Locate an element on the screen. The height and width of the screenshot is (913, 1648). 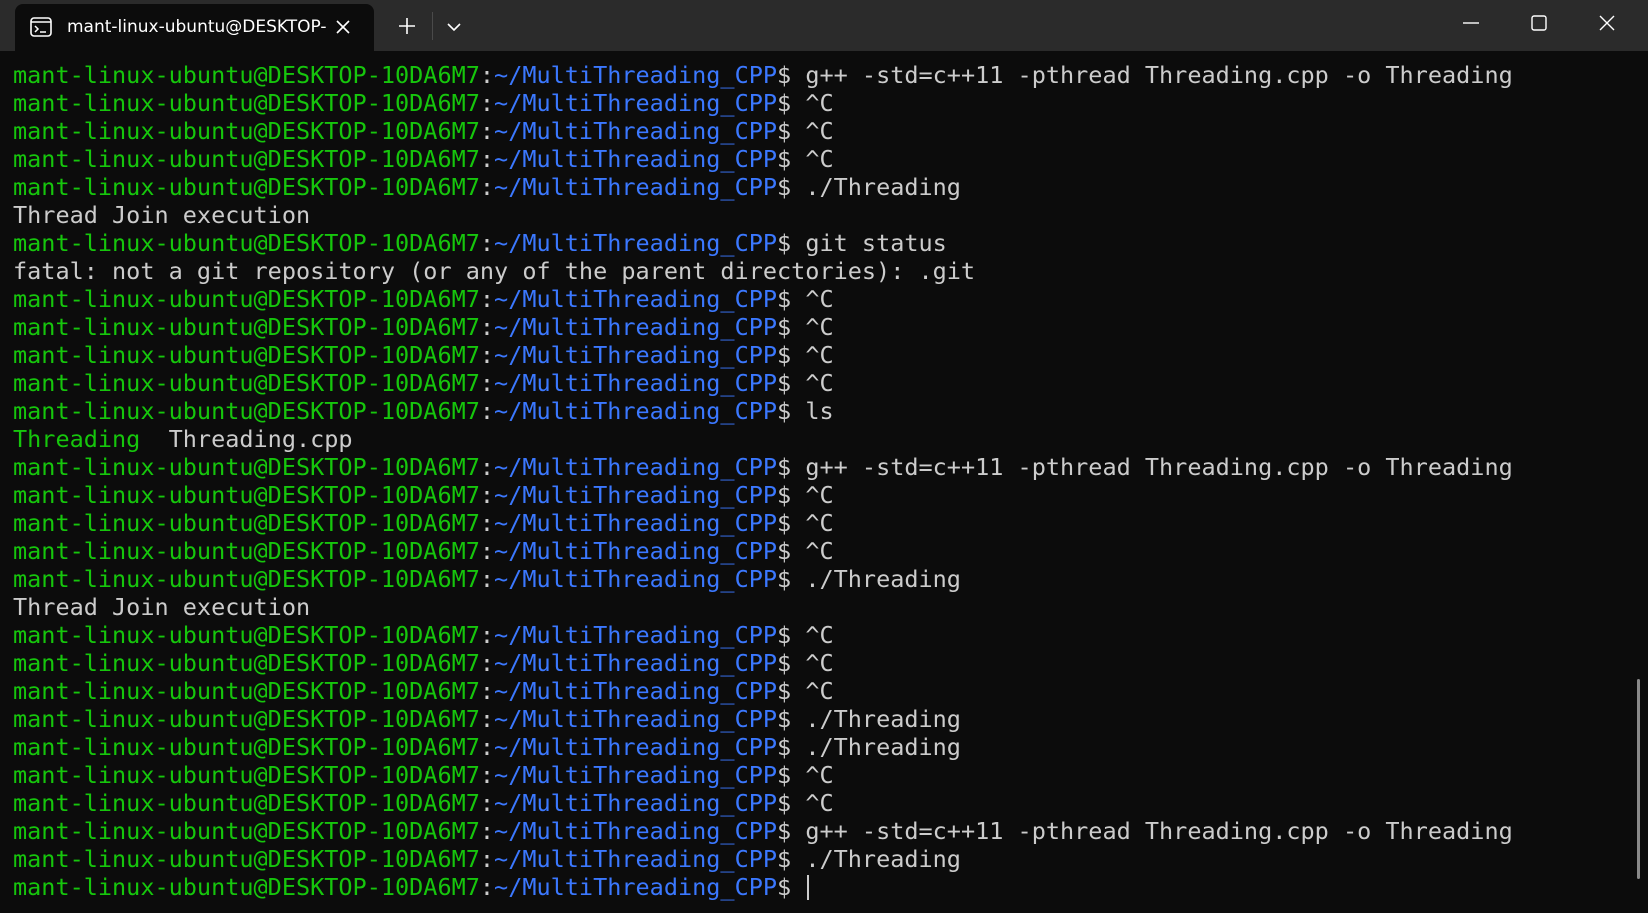
tab-dropdown-button is located at coordinates (454, 27).